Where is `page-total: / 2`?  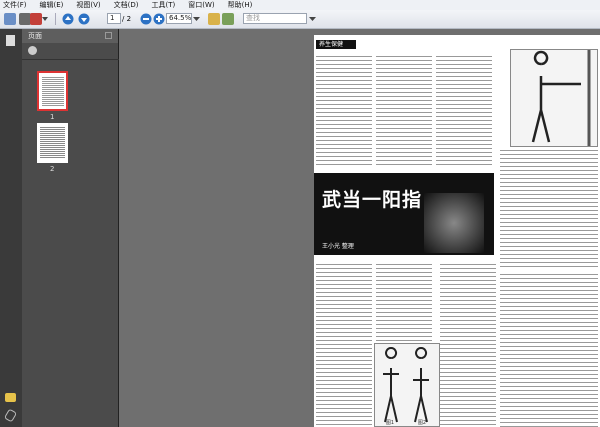 page-total: / 2 is located at coordinates (127, 19).